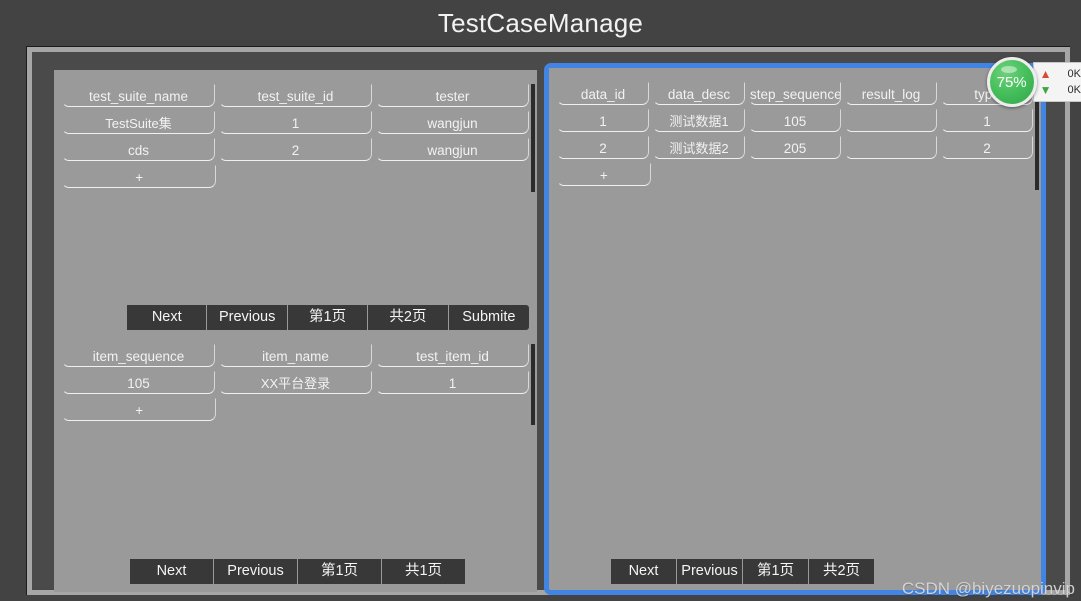  Describe the element at coordinates (424, 571) in the screenshot. I see `total-pages-label: 共1页` at that location.